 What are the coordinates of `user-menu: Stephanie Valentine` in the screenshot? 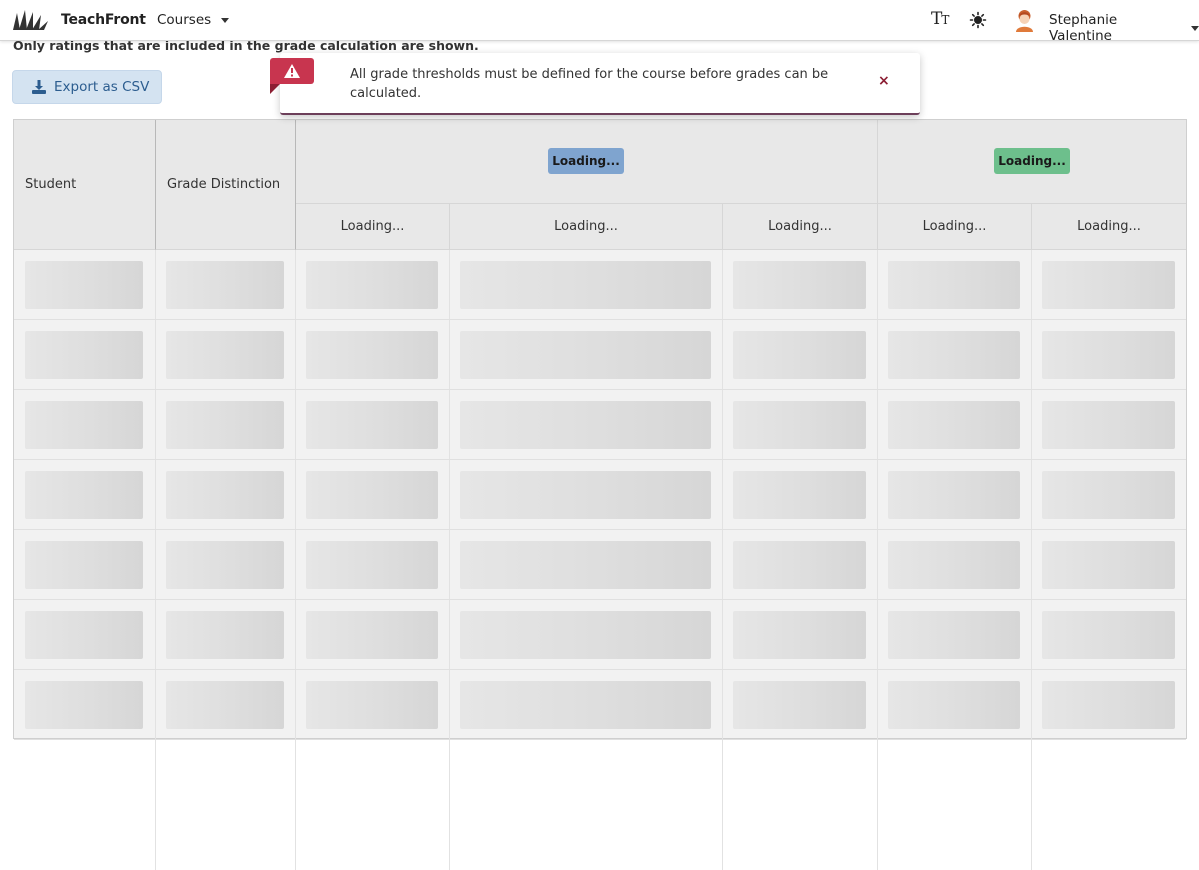 It's located at (1124, 28).